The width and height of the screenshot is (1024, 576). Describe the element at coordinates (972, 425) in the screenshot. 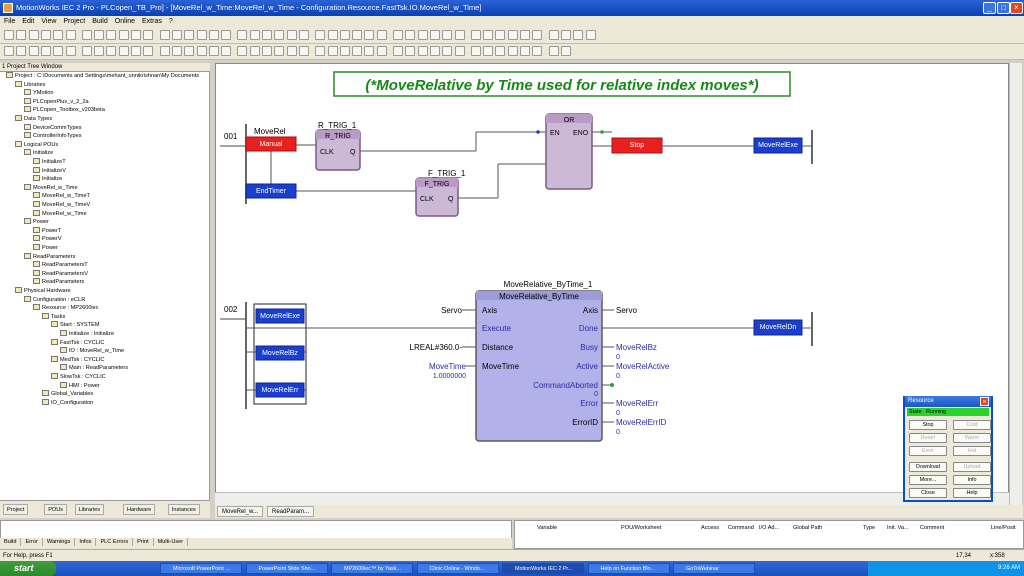

I see `resource-cold-button: Cold` at that location.